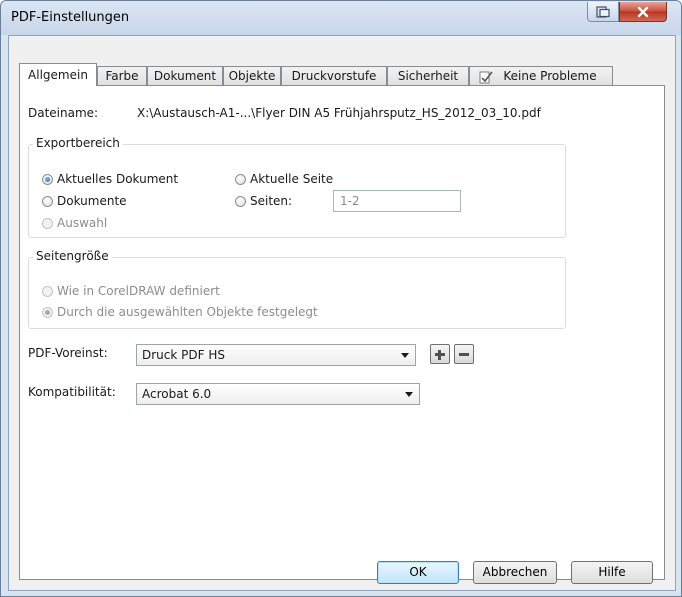  What do you see at coordinates (47, 291) in the screenshot?
I see `radio-as-defined` at bounding box center [47, 291].